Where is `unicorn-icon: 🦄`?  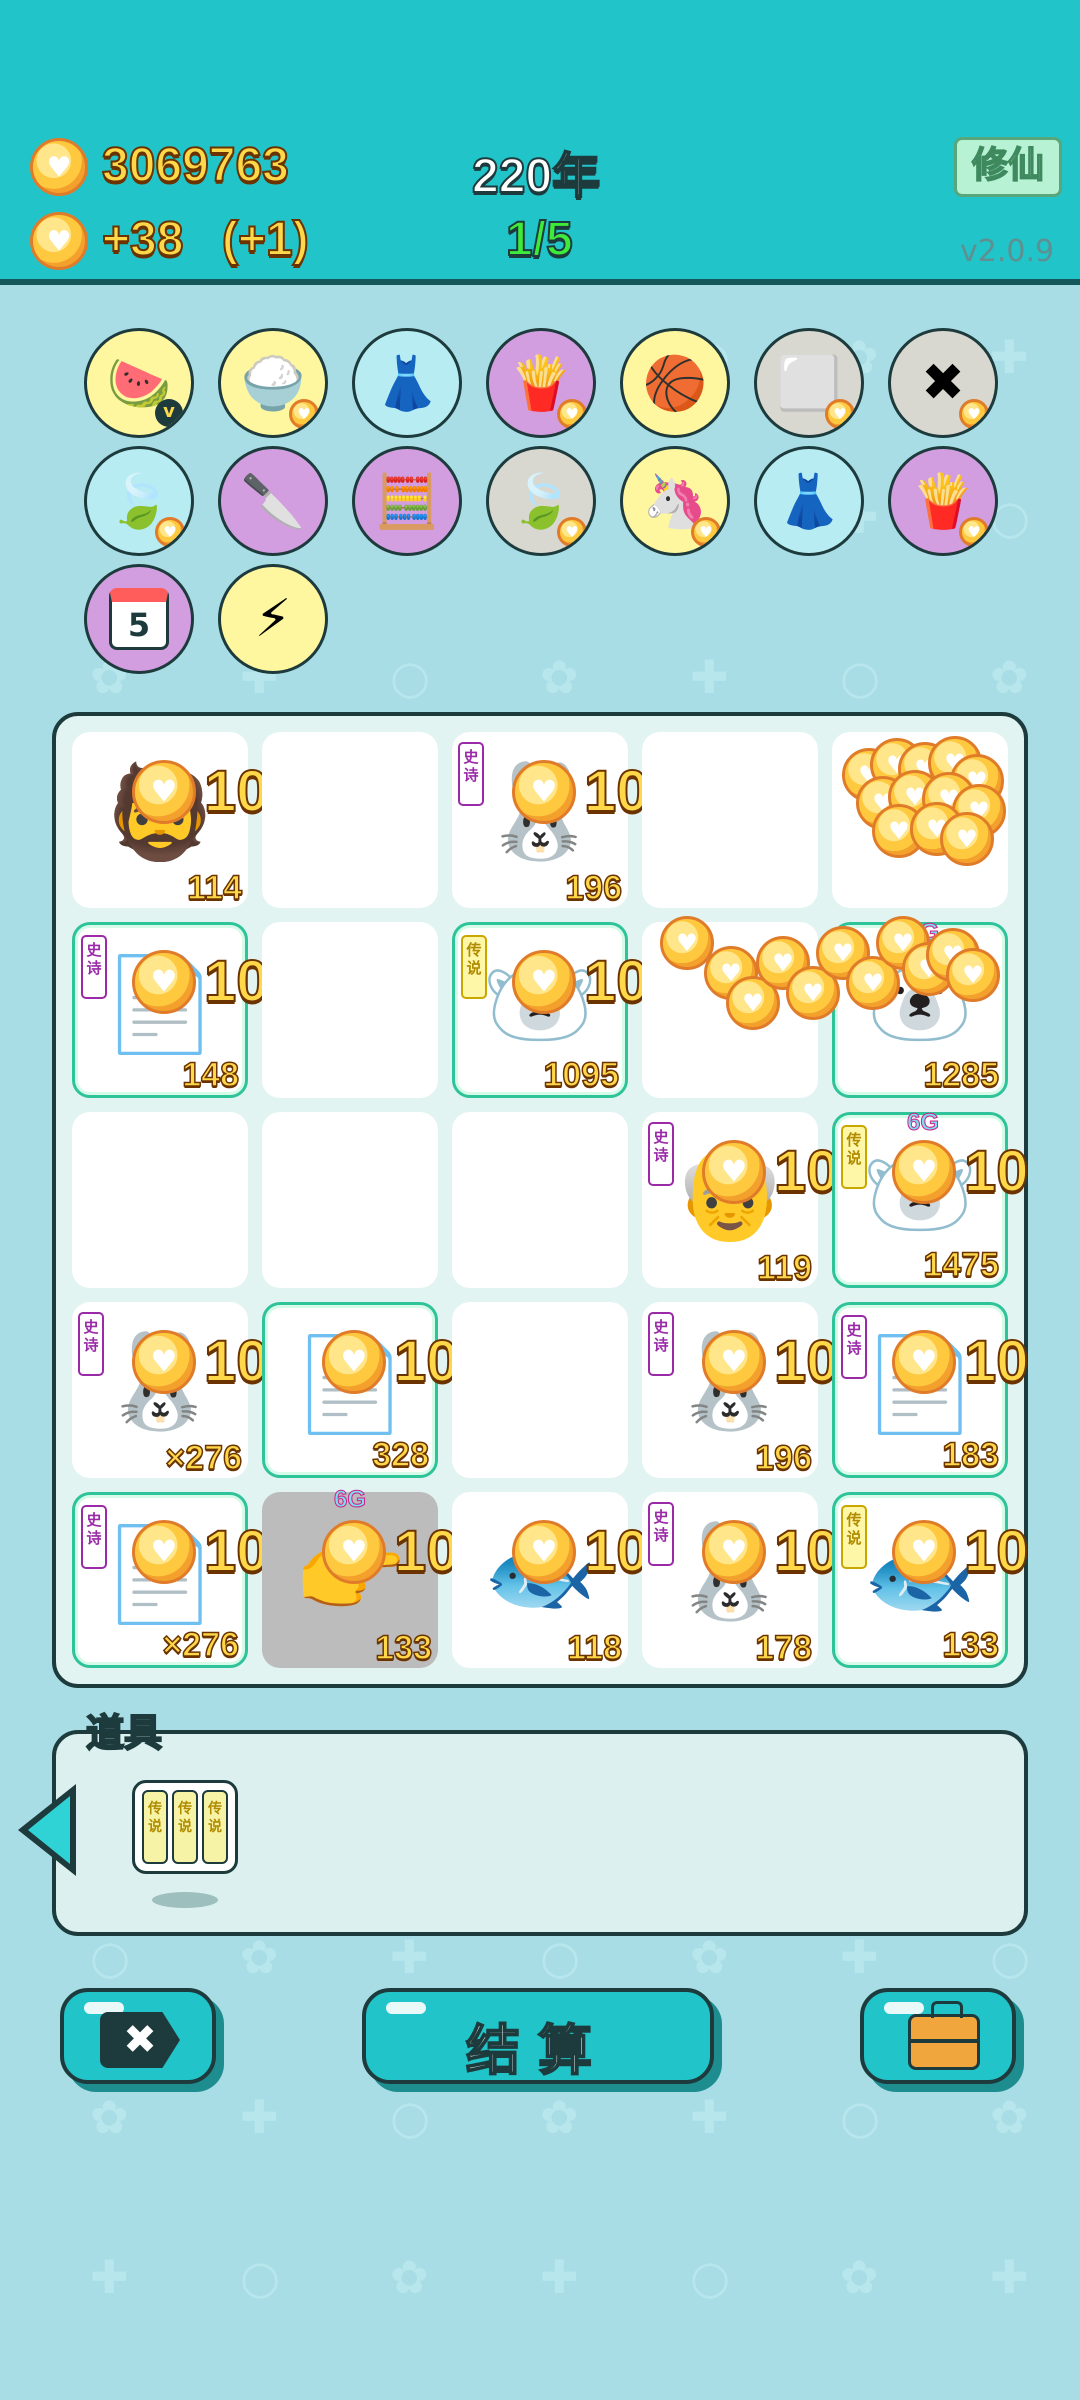 unicorn-icon: 🦄 is located at coordinates (675, 501).